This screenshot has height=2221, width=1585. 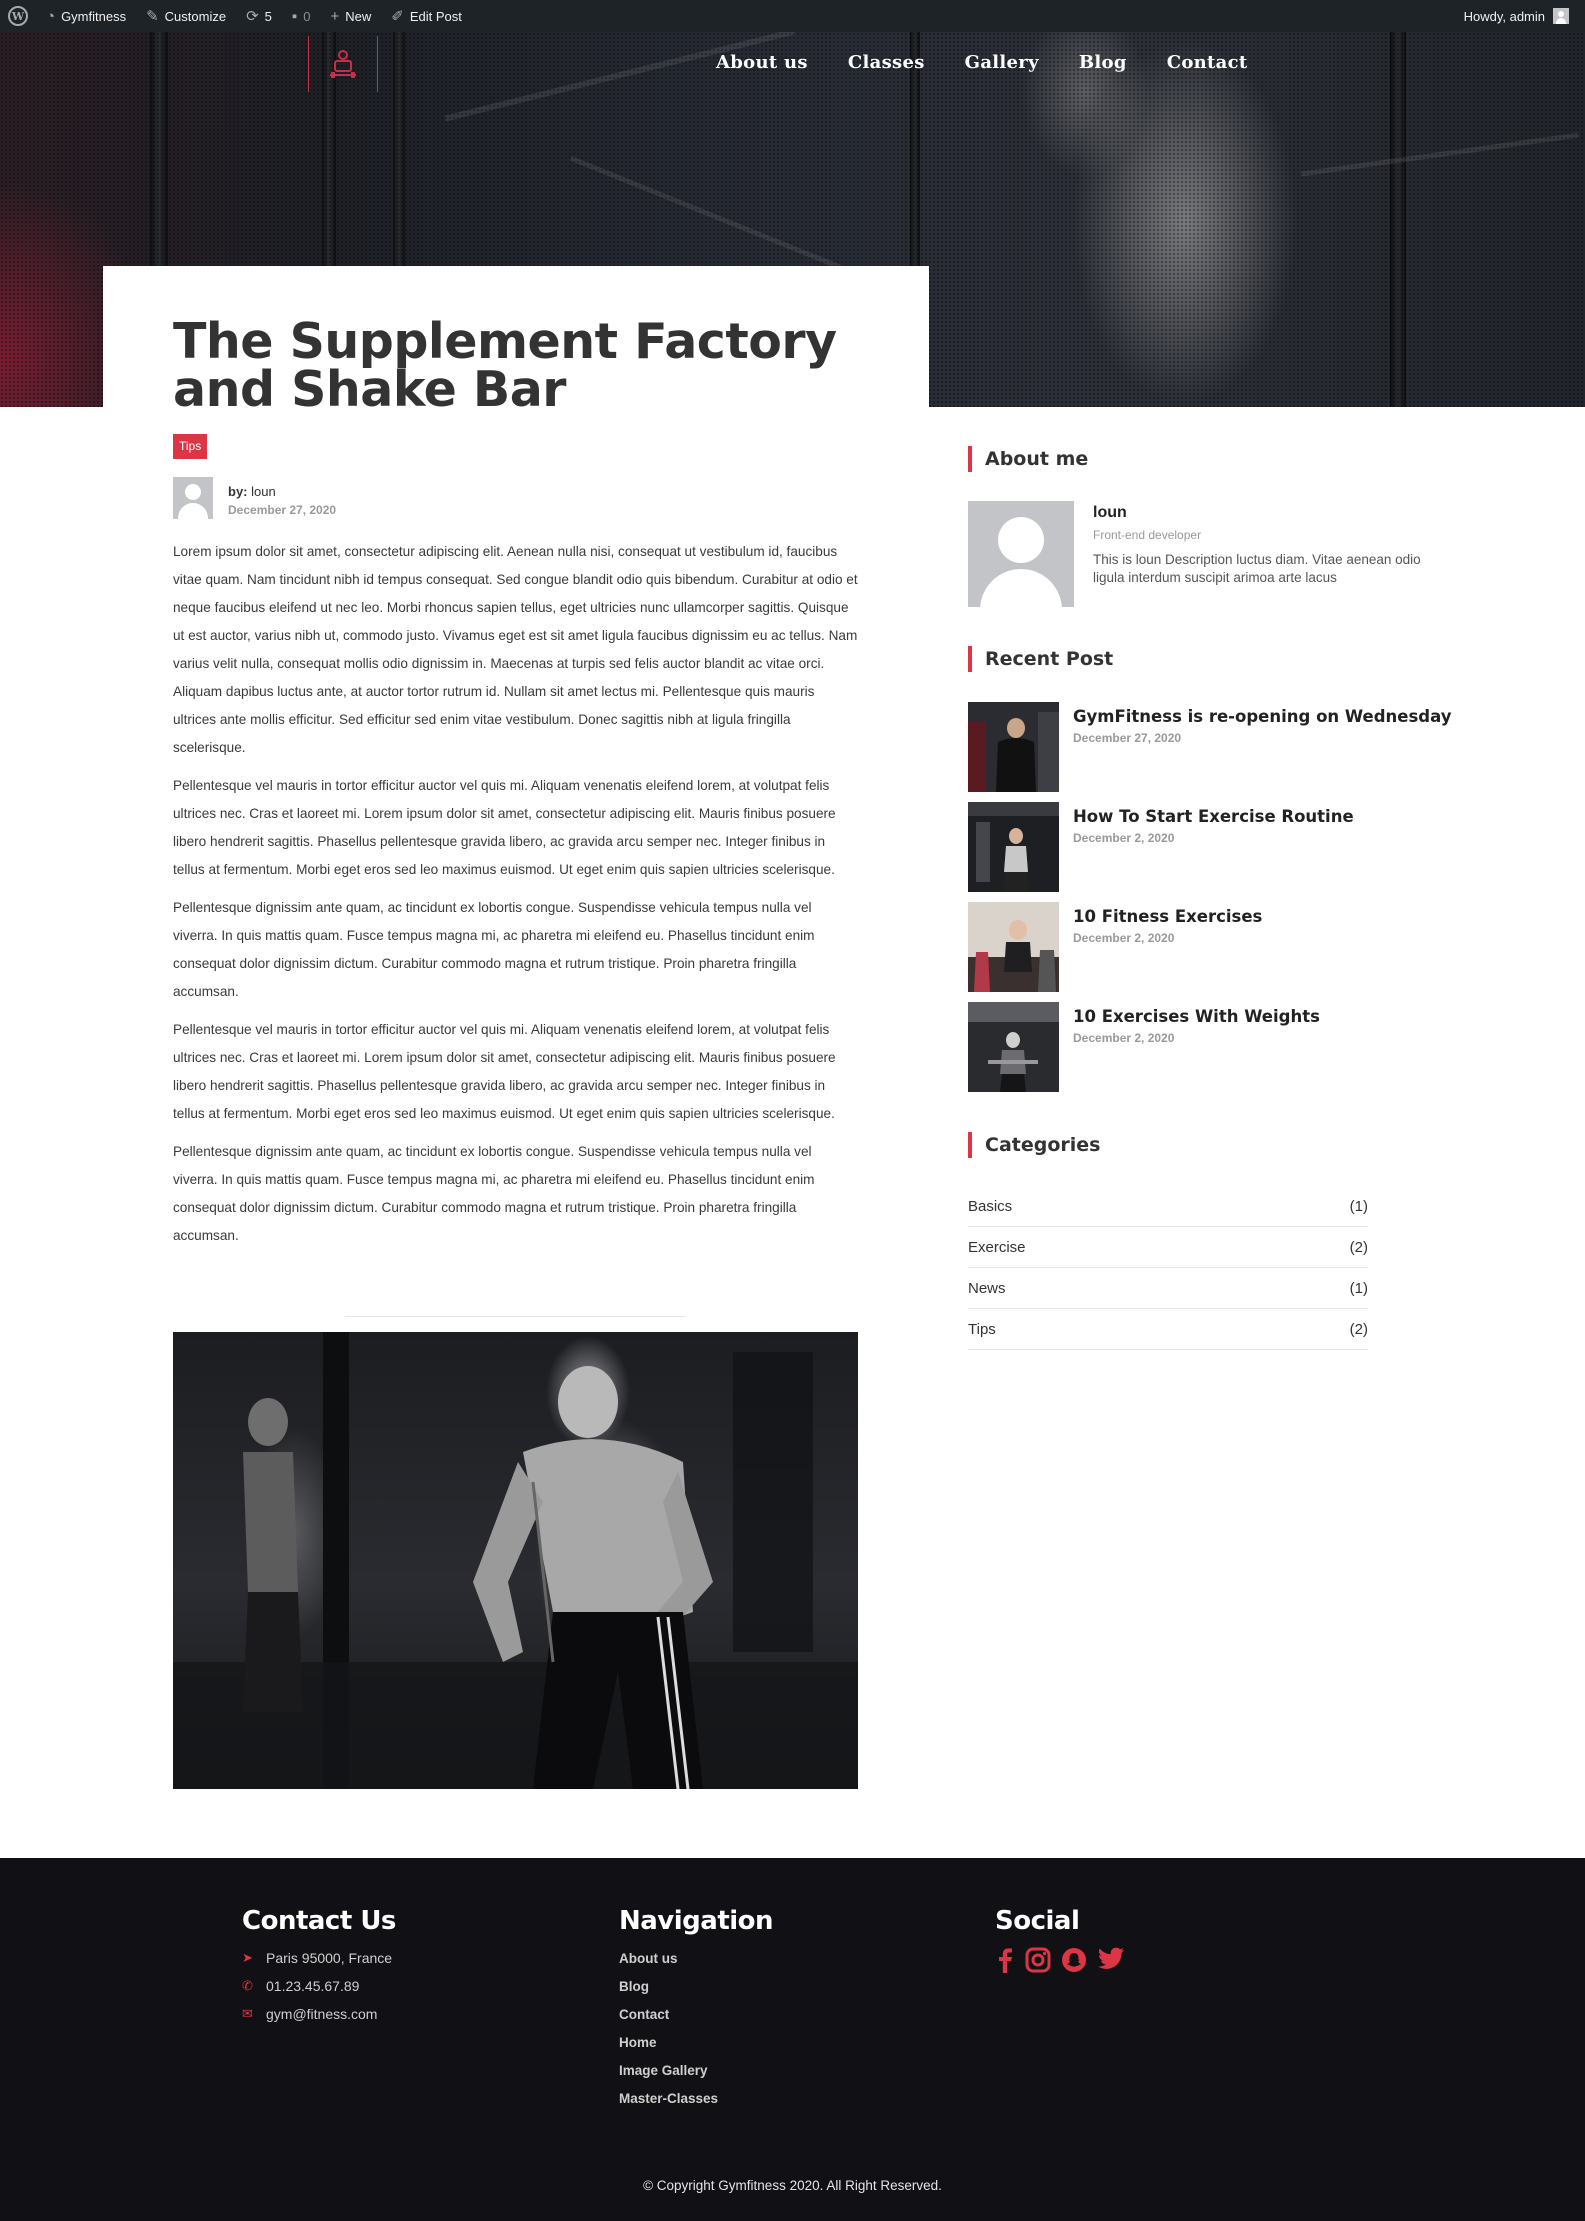 I want to click on footer-phone: ✆ 01.23.45.67.89, so click(x=300, y=1986).